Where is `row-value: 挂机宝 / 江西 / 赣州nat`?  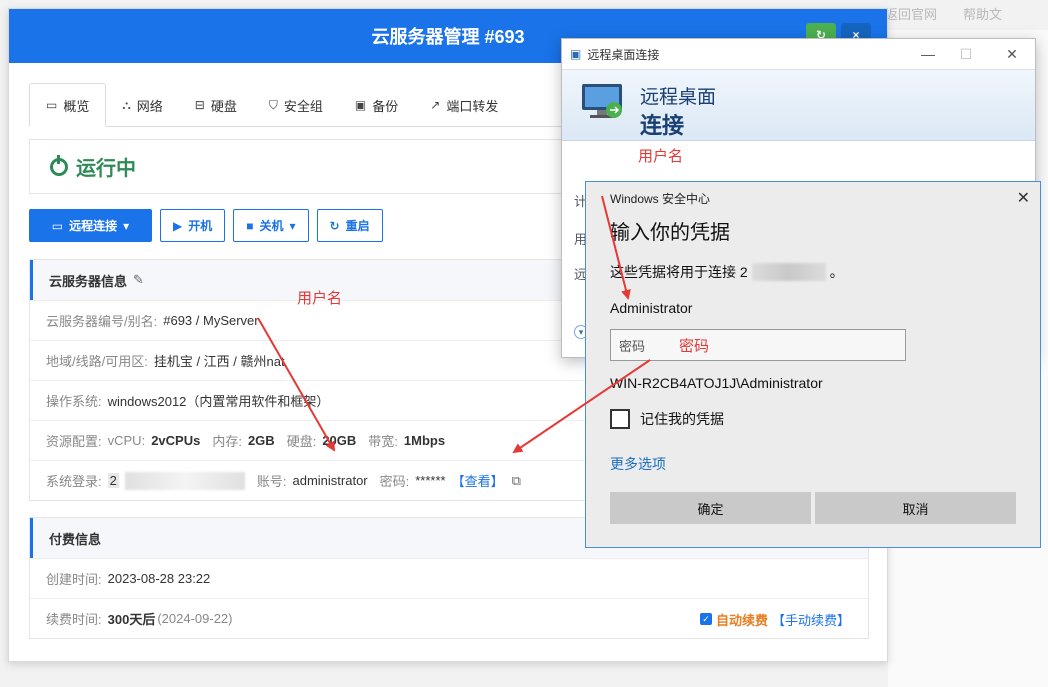
row-value: 挂机宝 / 江西 / 赣州nat is located at coordinates (219, 361).